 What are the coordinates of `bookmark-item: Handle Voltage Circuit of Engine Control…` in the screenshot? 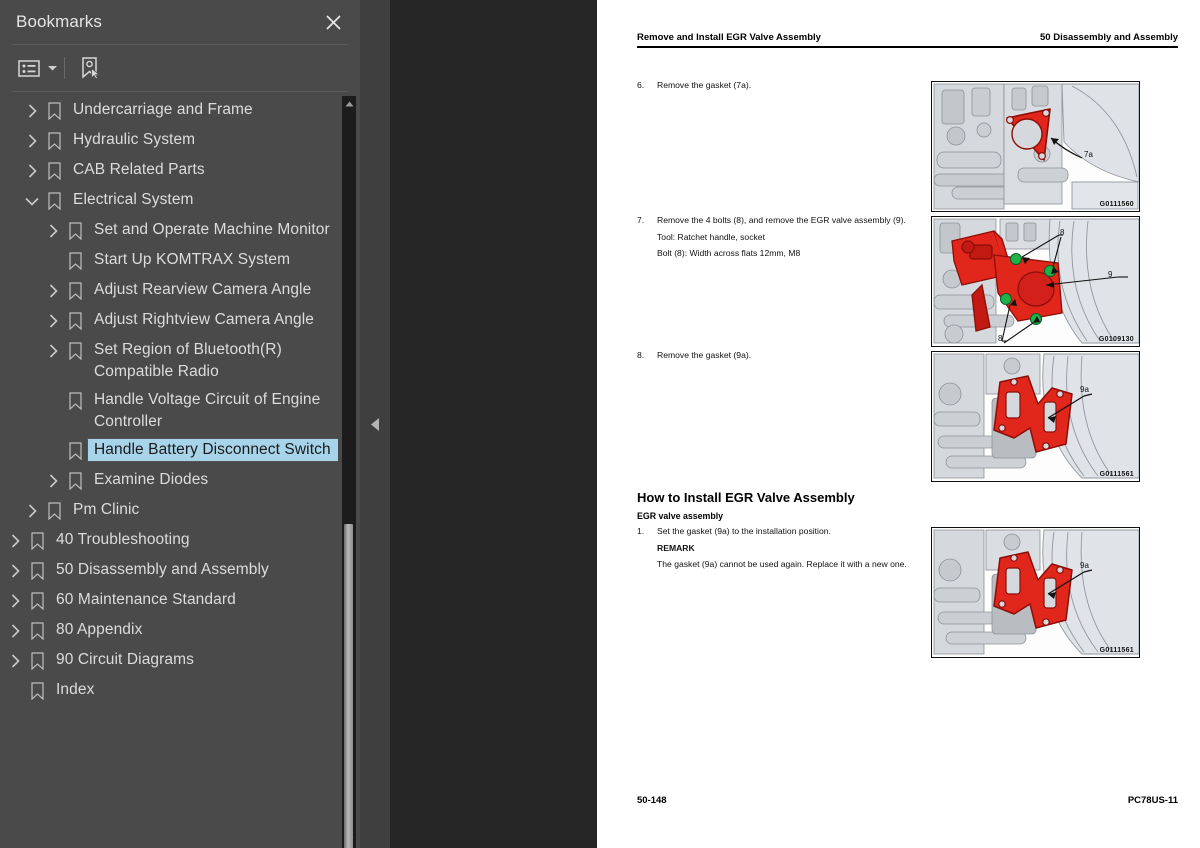 It's located at (169, 411).